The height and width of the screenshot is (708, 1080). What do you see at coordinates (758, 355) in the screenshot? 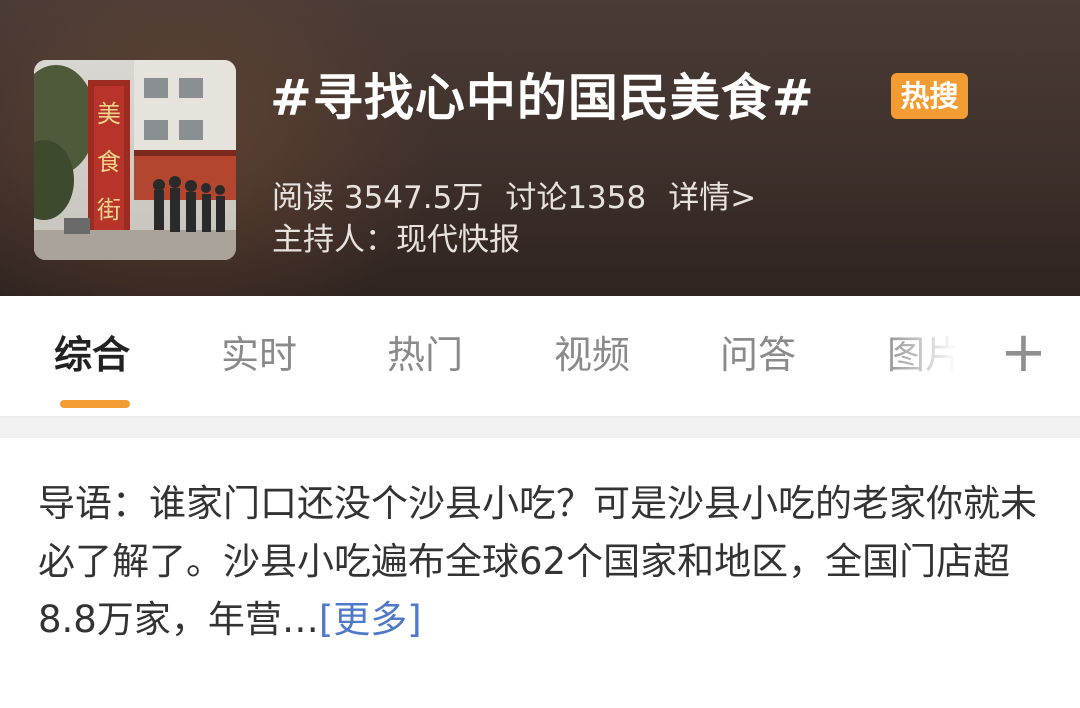
I see `tab-qa: 问答` at bounding box center [758, 355].